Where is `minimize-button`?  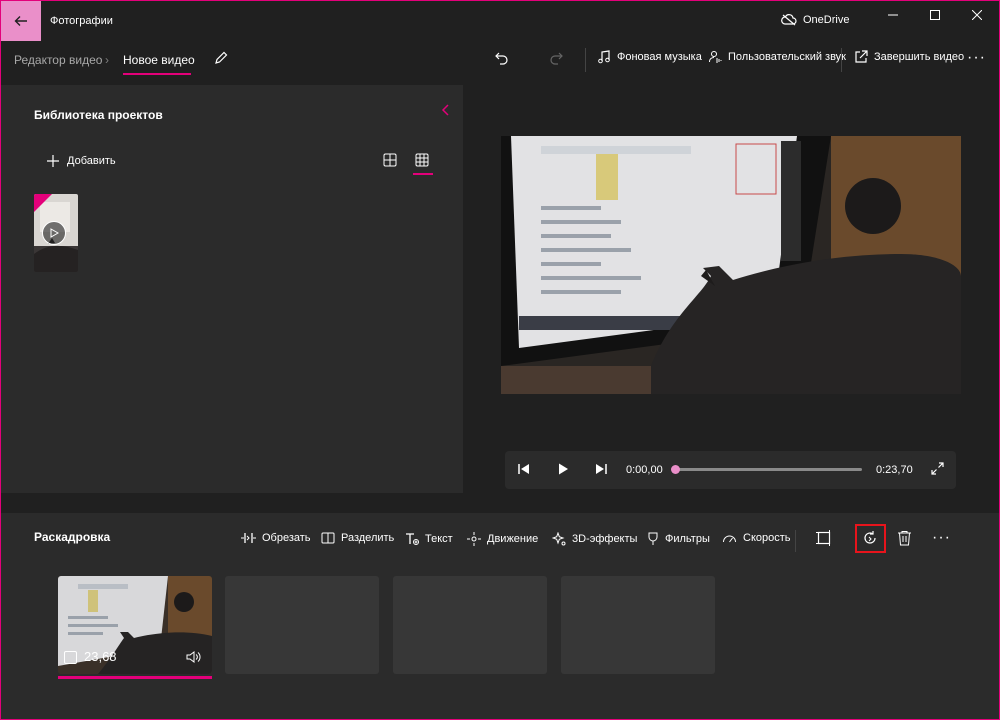
minimize-button is located at coordinates (893, 15).